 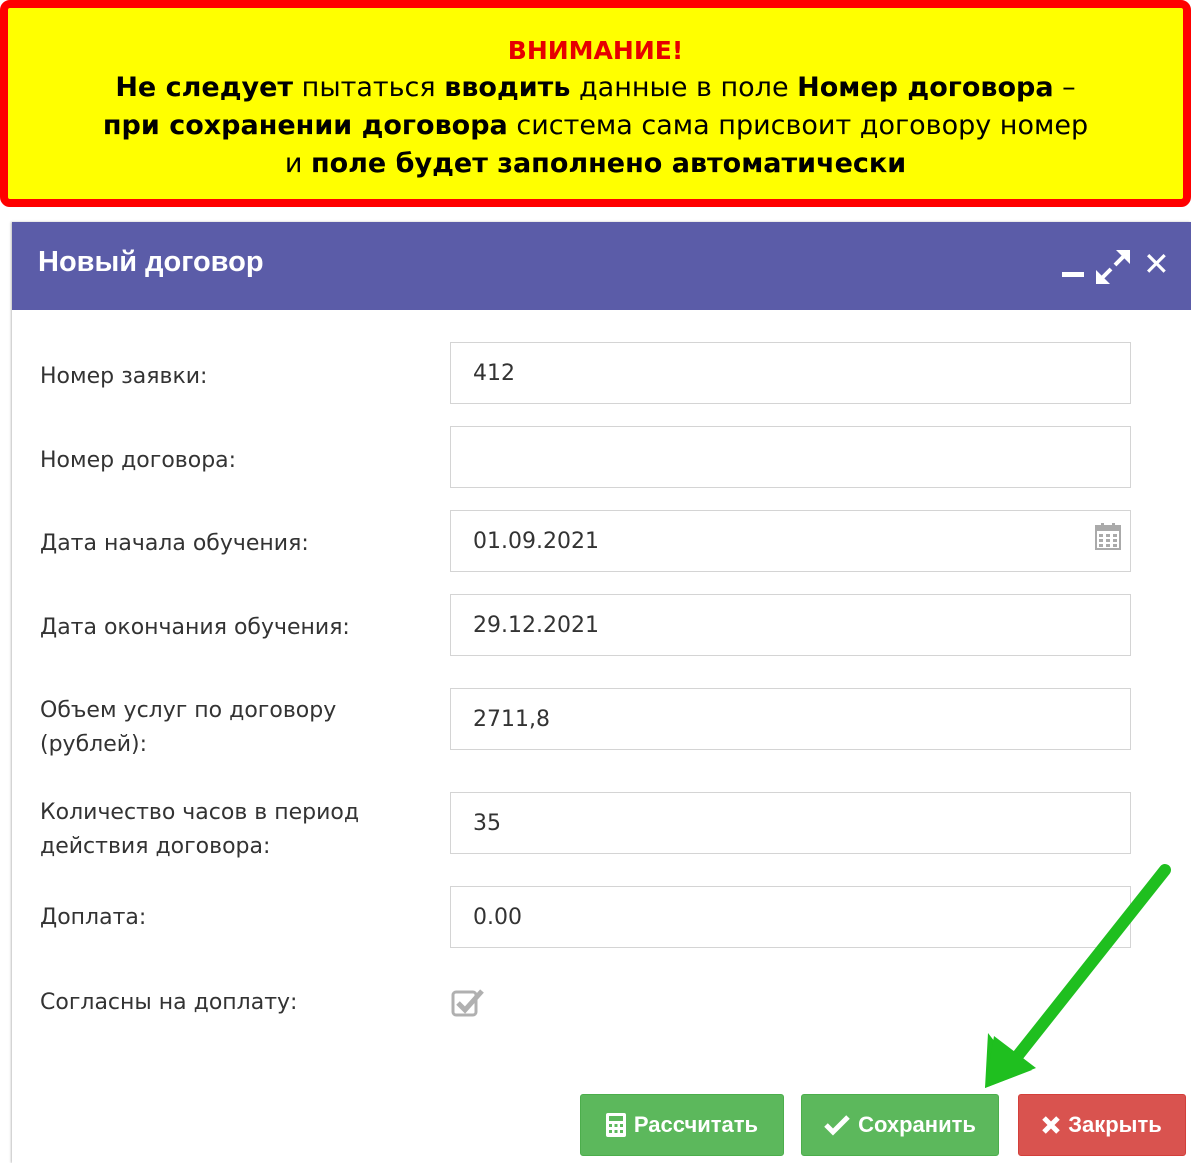 What do you see at coordinates (1156, 264) in the screenshot?
I see `close-icon: ✕` at bounding box center [1156, 264].